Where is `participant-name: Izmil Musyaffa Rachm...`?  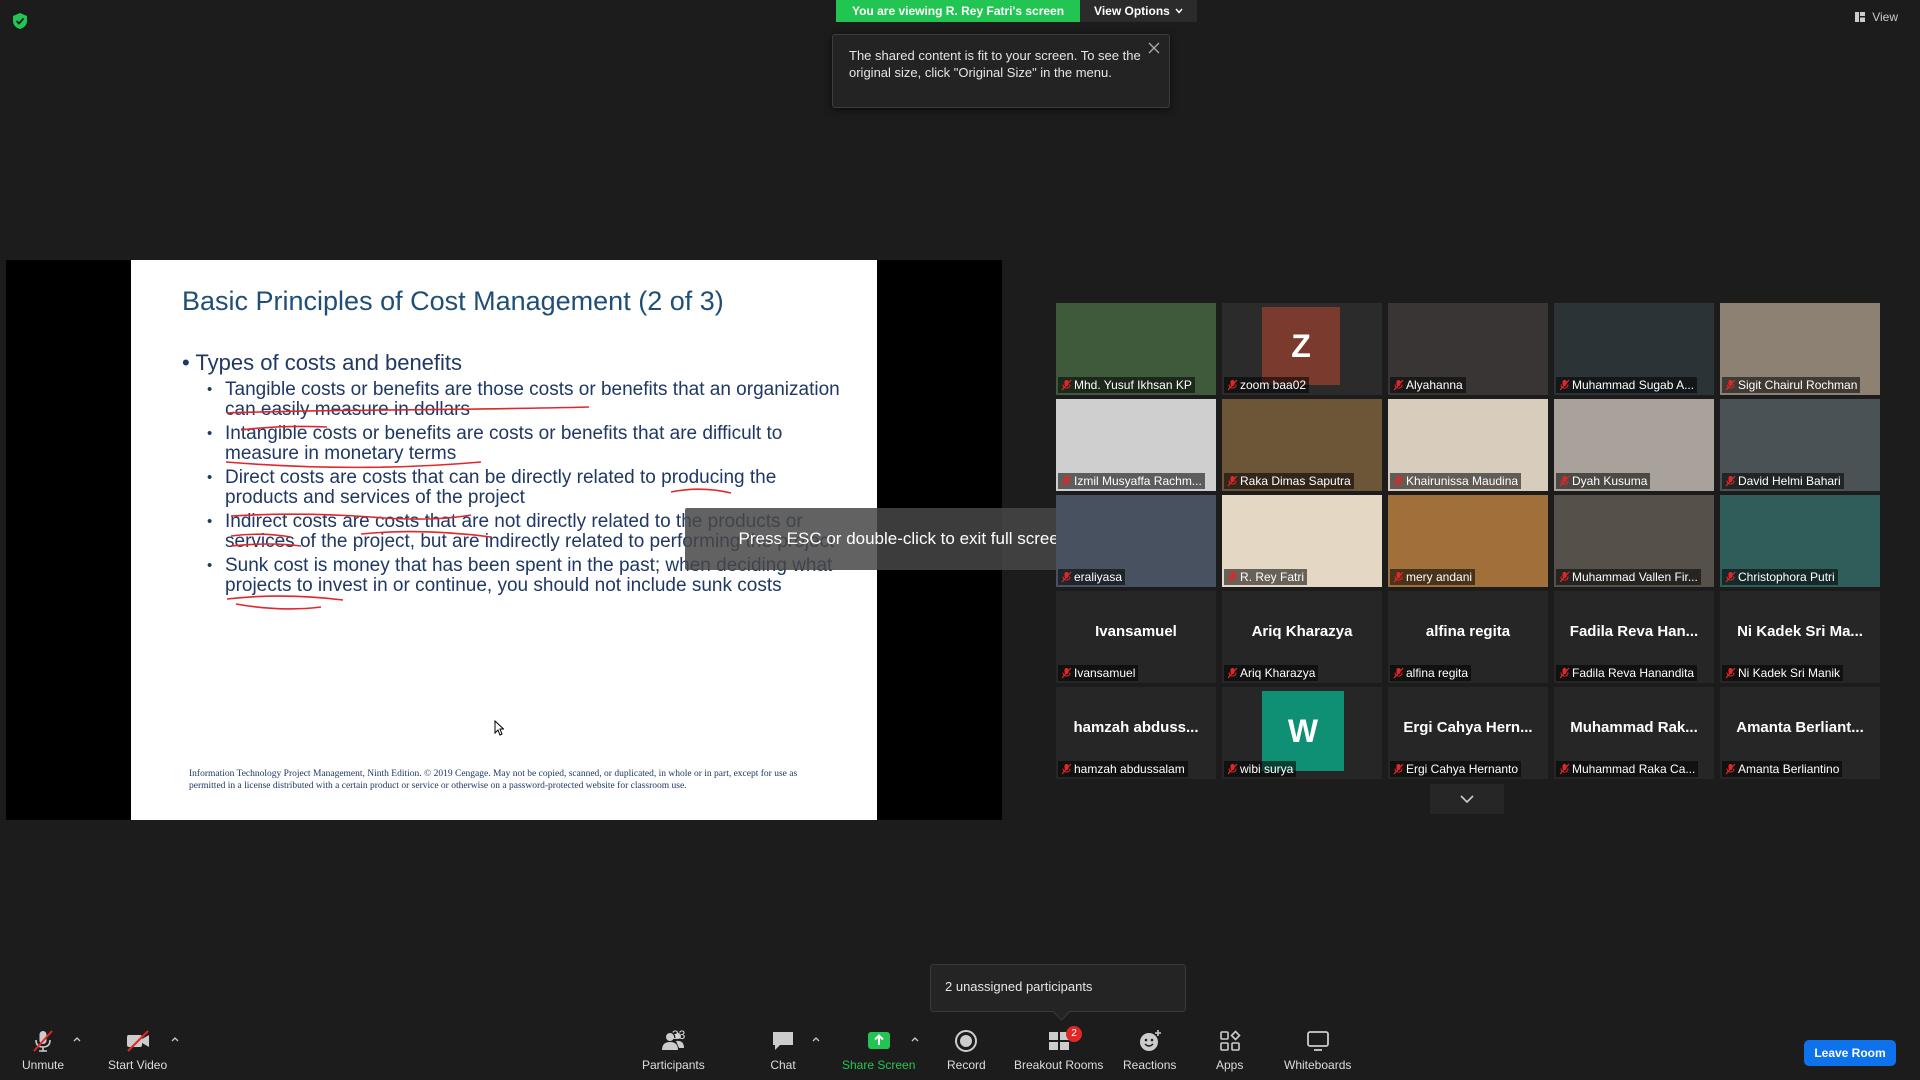 participant-name: Izmil Musyaffa Rachm... is located at coordinates (1138, 481).